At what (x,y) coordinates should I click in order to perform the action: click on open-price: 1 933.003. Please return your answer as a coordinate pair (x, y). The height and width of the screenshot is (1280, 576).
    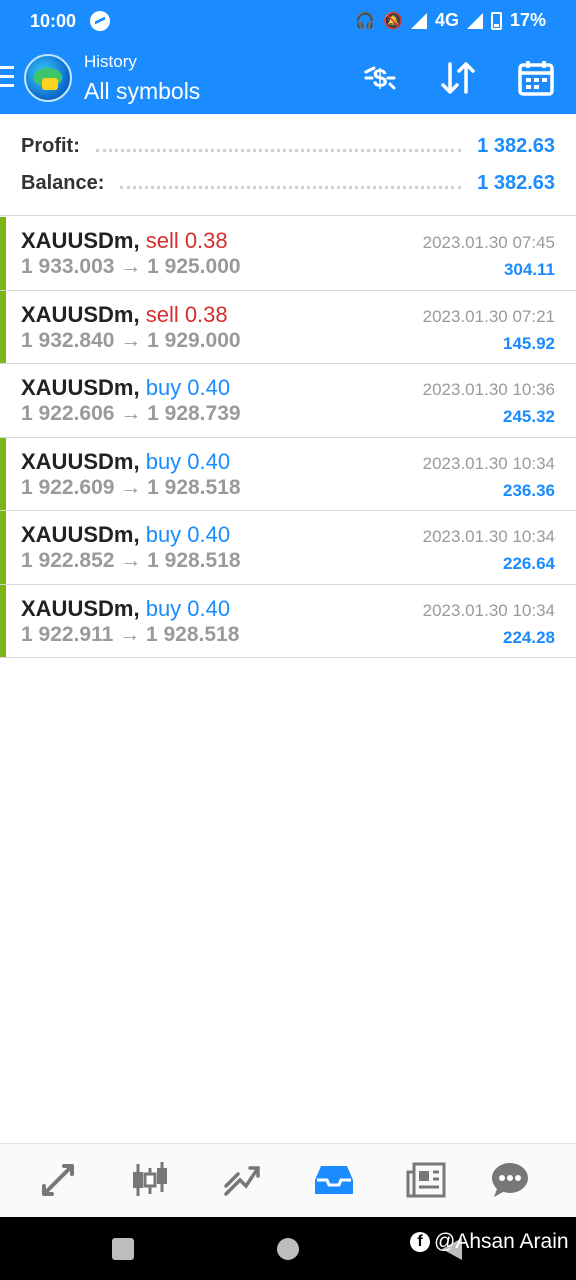
    Looking at the image, I should click on (68, 266).